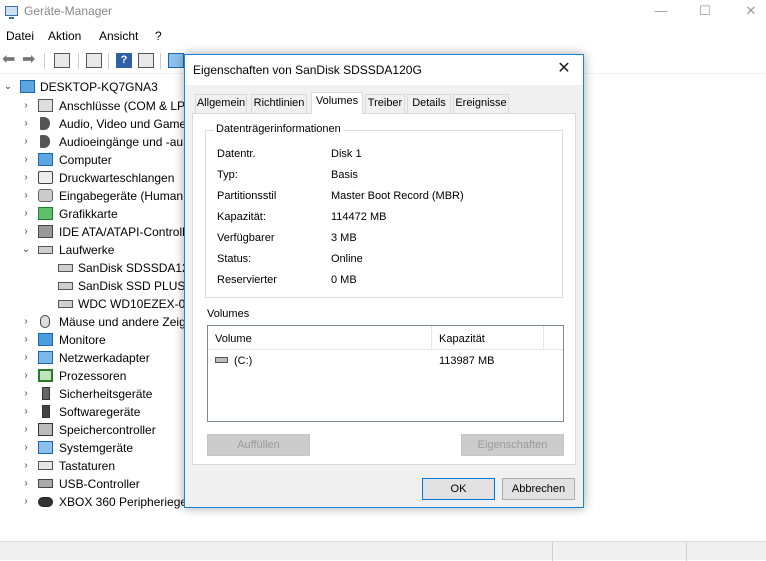 This screenshot has height=561, width=766. I want to click on tree-item-usb: › USB-Controller, so click(95, 484).